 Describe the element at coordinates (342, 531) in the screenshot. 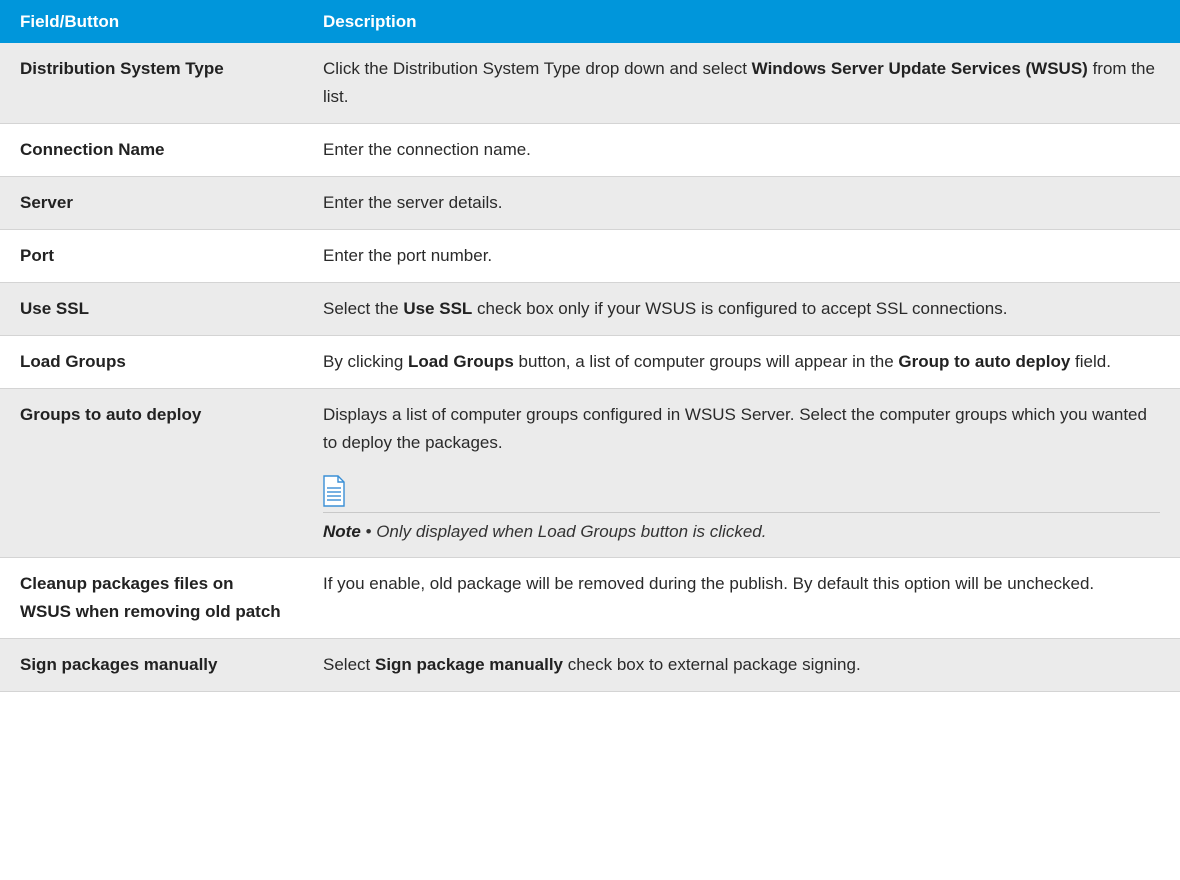

I see `note-label: Note` at that location.